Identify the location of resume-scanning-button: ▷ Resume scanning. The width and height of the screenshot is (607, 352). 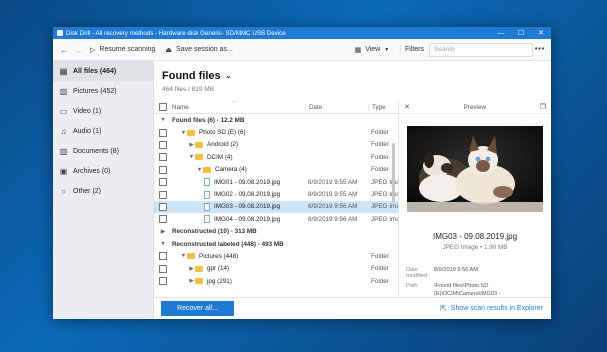
(122, 50).